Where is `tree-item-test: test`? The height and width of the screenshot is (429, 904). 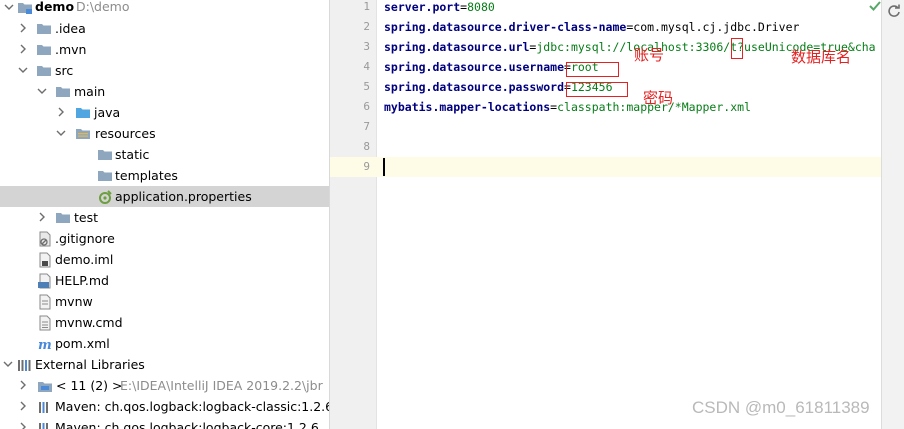 tree-item-test: test is located at coordinates (164, 217).